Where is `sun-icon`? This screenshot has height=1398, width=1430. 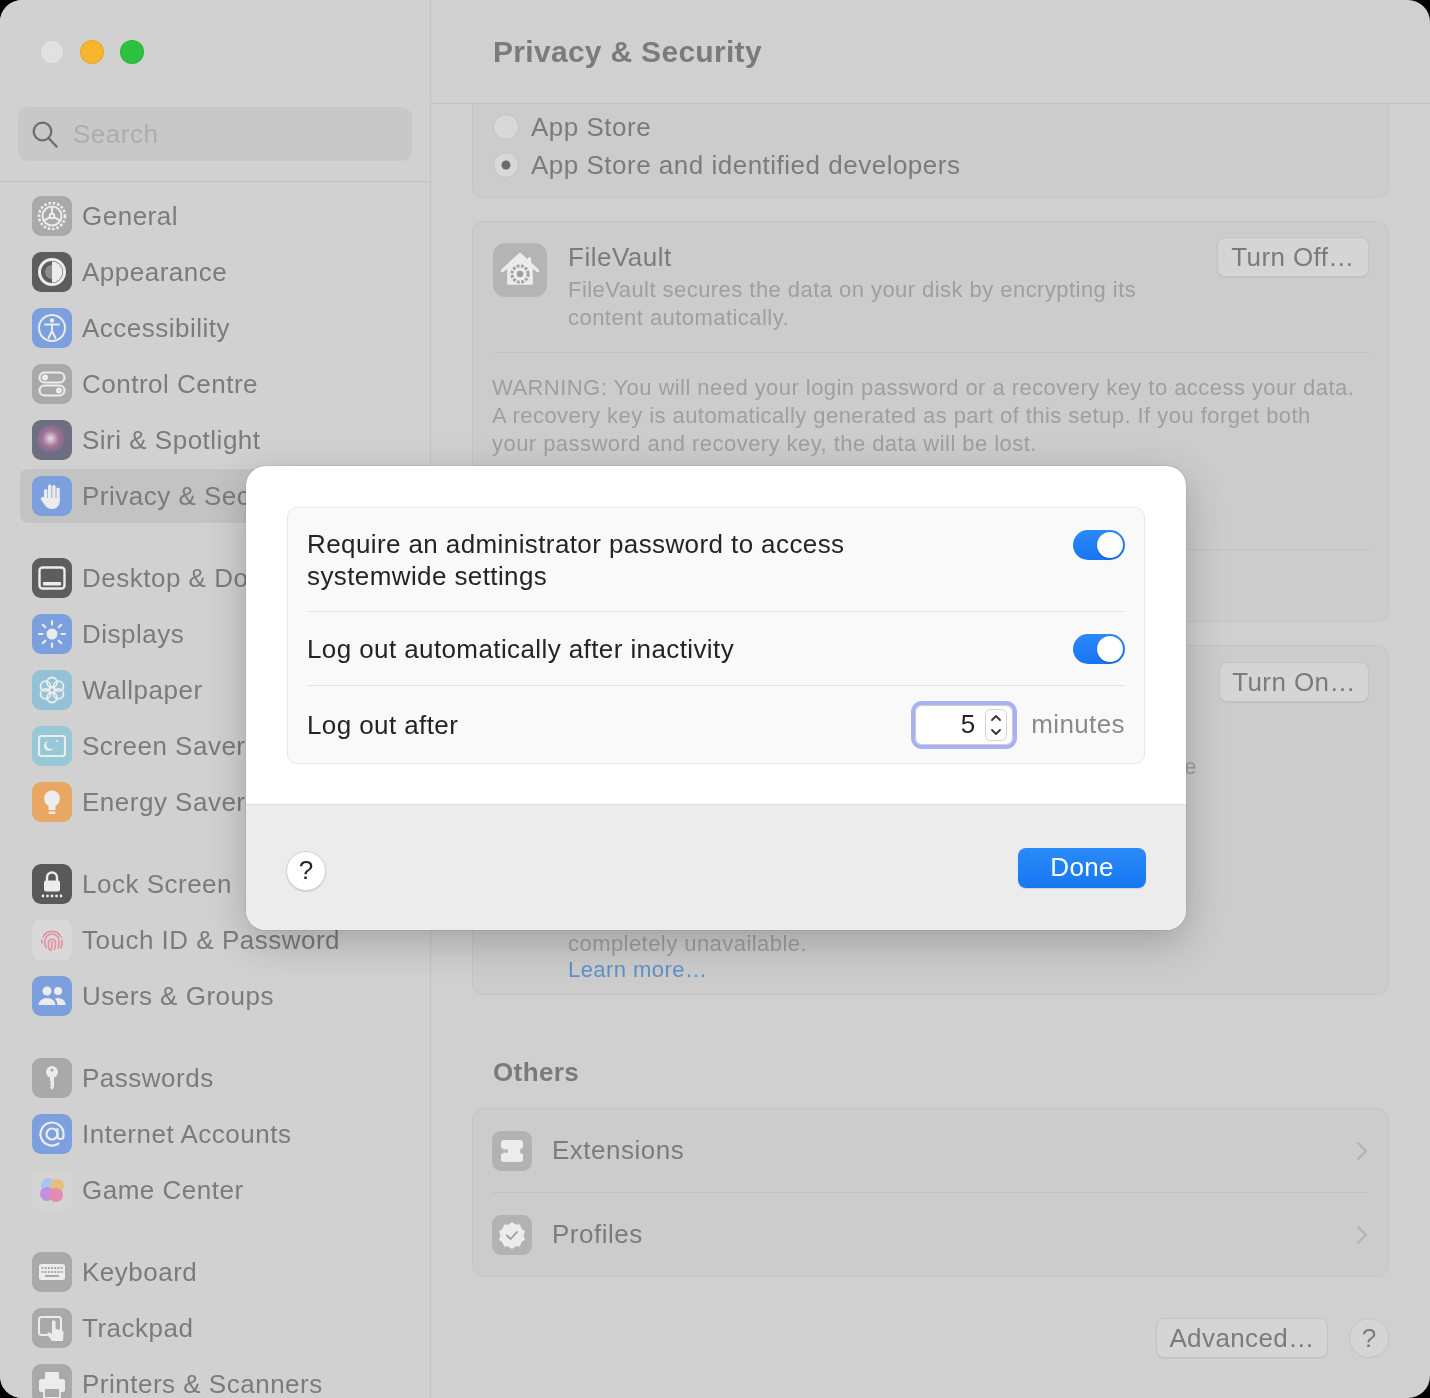
sun-icon is located at coordinates (52, 634).